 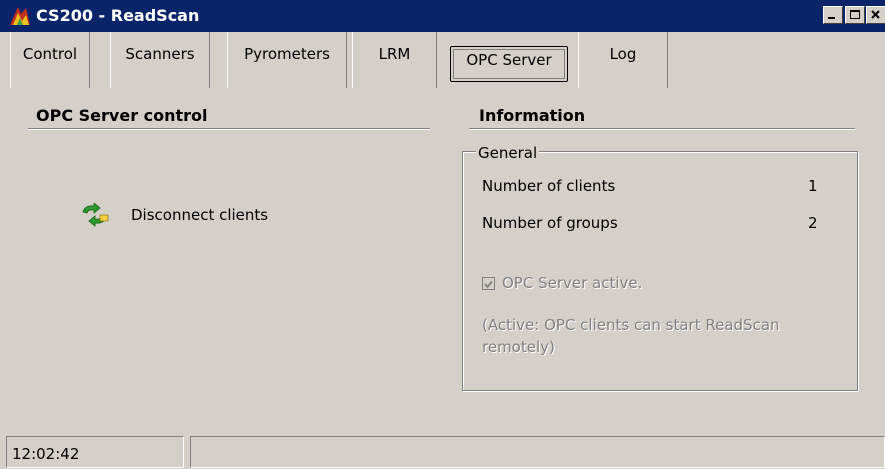 I want to click on close-icon, so click(x=875, y=14).